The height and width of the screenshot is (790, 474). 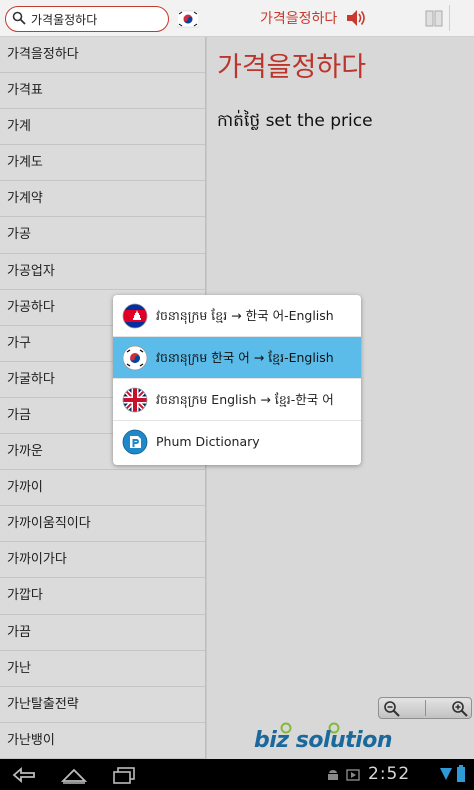 I want to click on phum-dictionary-icon, so click(x=135, y=442).